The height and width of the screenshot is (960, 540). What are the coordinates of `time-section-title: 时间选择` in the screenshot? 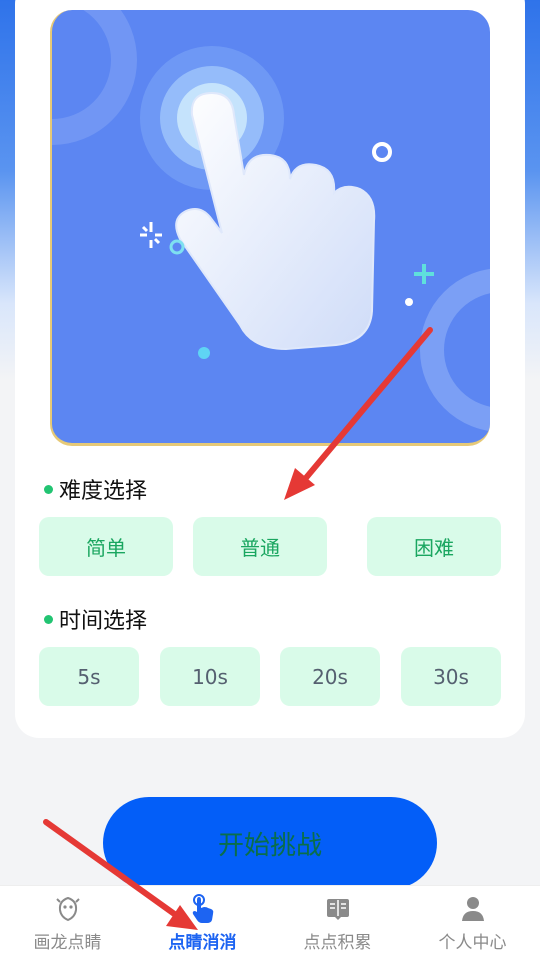 It's located at (95, 619).